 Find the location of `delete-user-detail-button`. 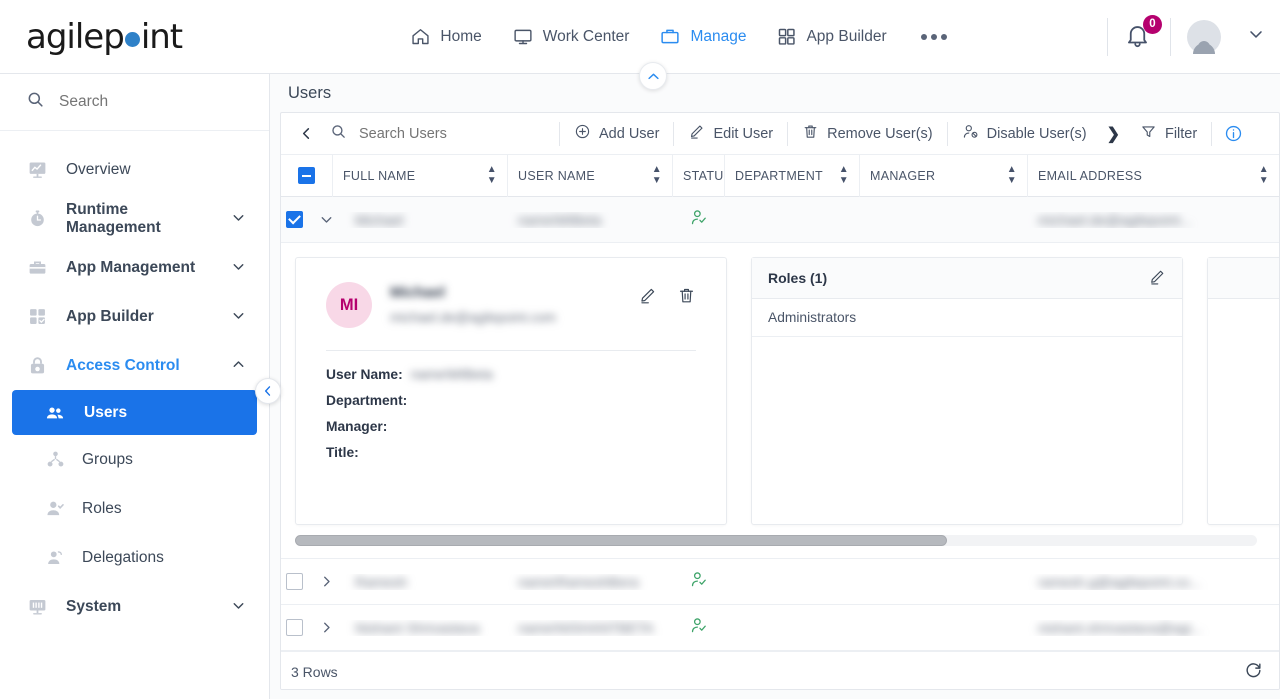

delete-user-detail-button is located at coordinates (686, 298).